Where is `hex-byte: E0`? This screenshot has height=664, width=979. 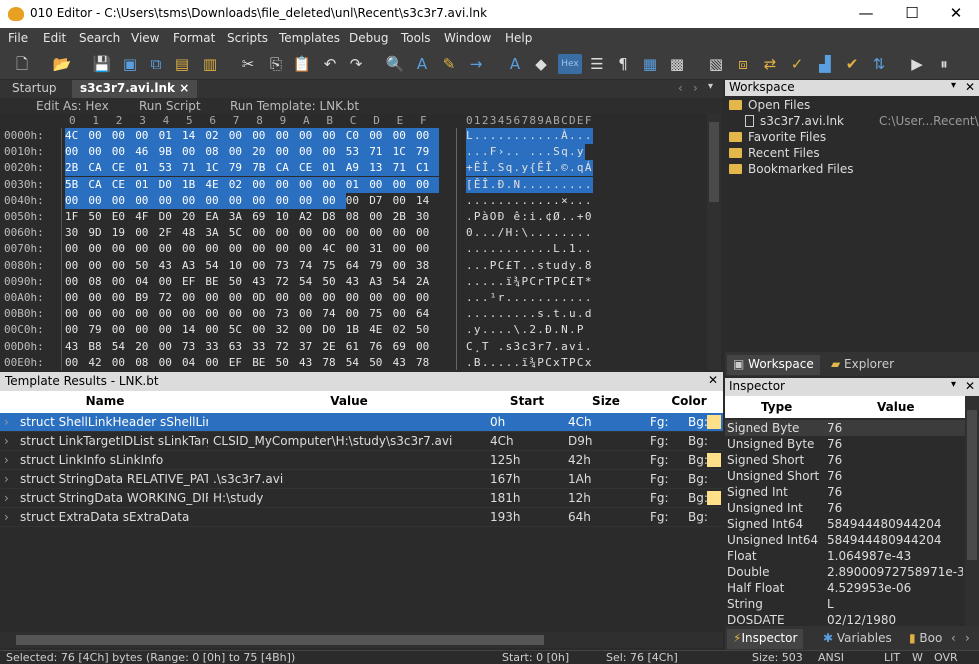 hex-byte: E0 is located at coordinates (121, 217).